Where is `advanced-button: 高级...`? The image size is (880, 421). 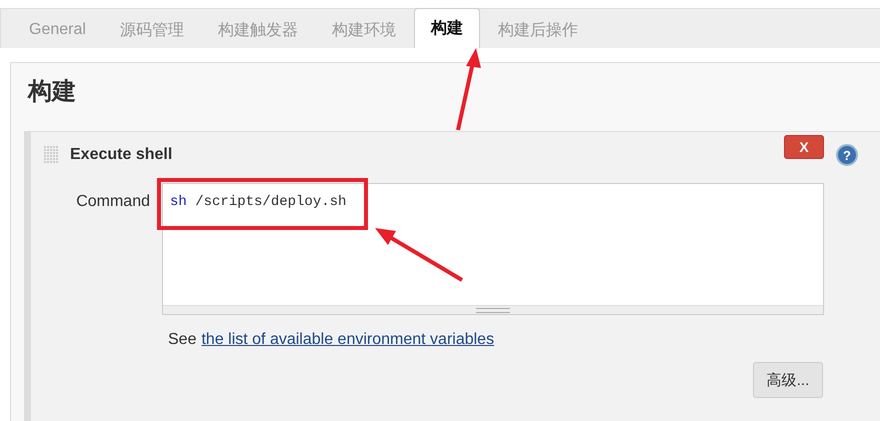 advanced-button: 高级... is located at coordinates (788, 380).